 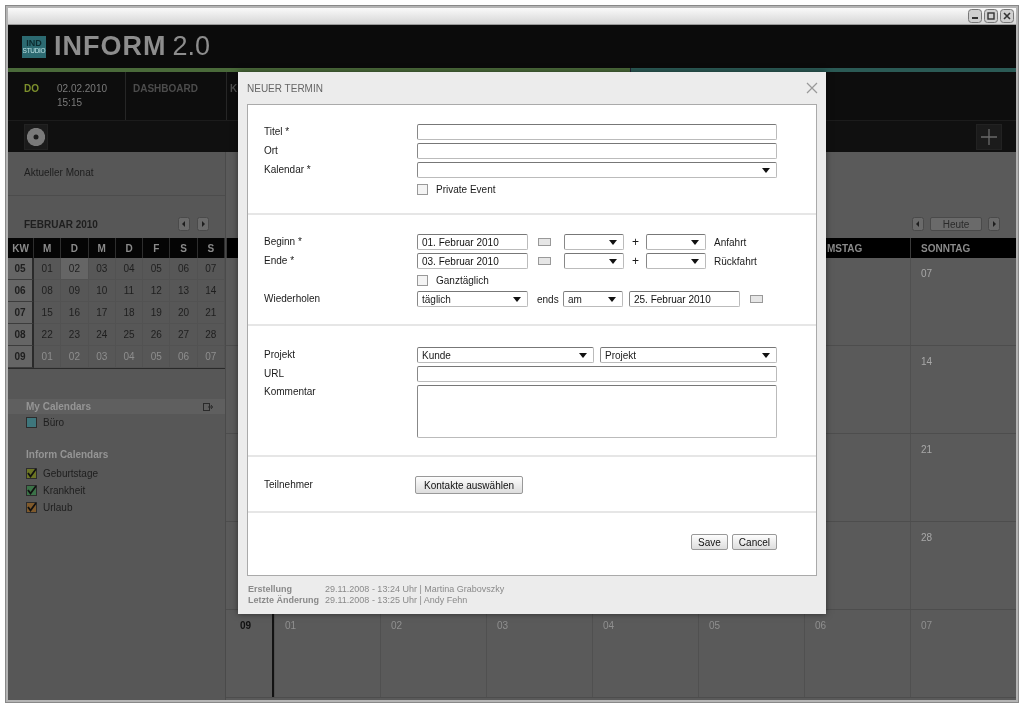 What do you see at coordinates (754, 542) in the screenshot?
I see `cancel-button: Cancel` at bounding box center [754, 542].